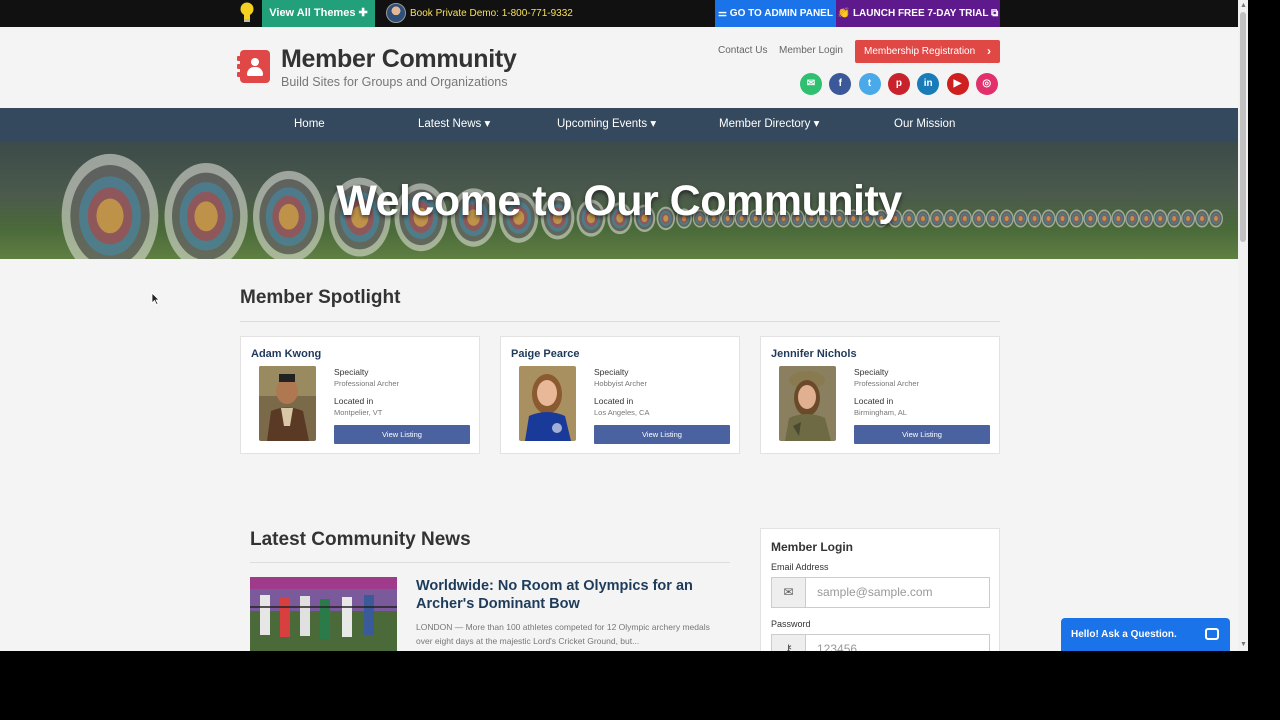  I want to click on nav-item-latest-news: Latest News ▾, so click(454, 124).